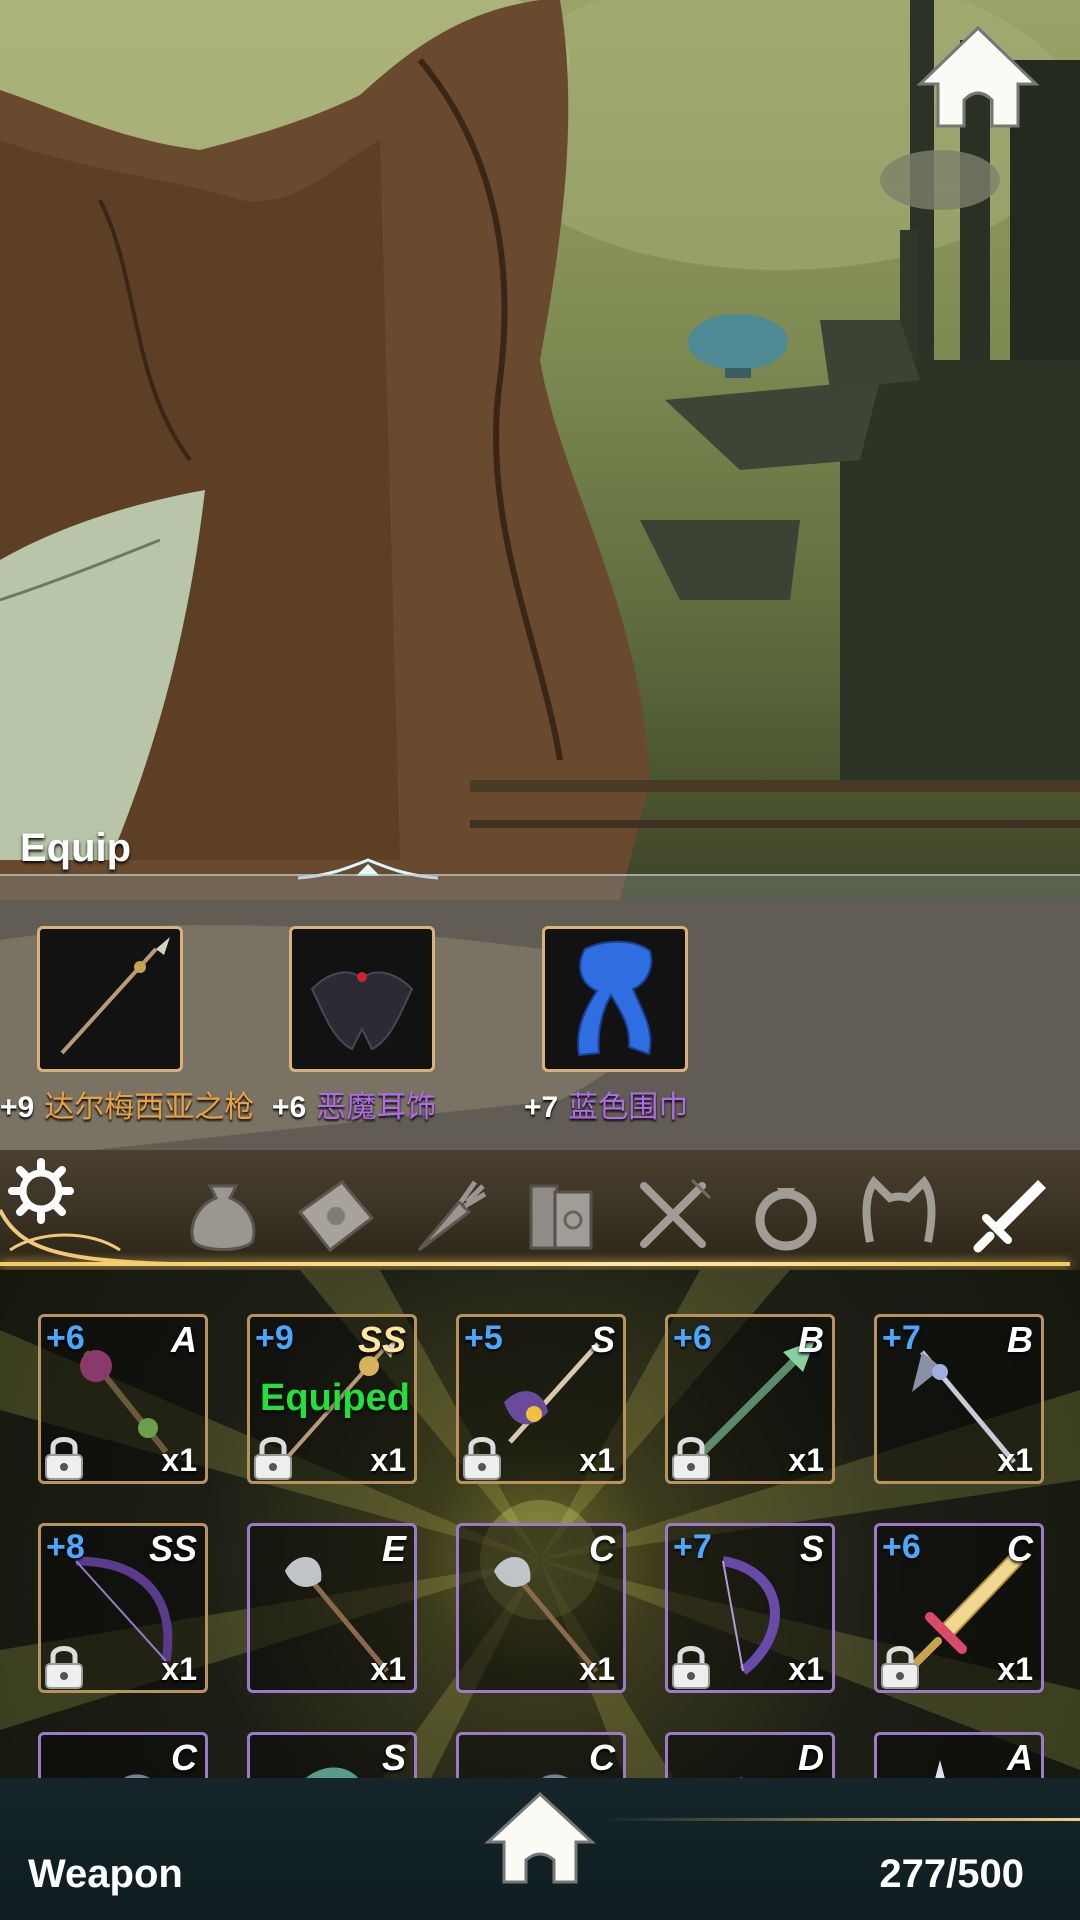  Describe the element at coordinates (959, 1608) in the screenshot. I see `inventory-item: +6 C x1` at that location.